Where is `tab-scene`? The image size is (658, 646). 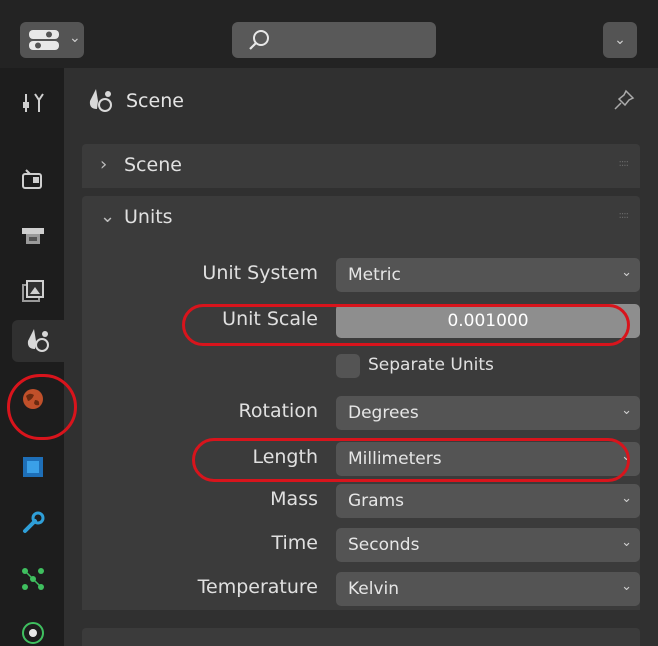
tab-scene is located at coordinates (38, 341).